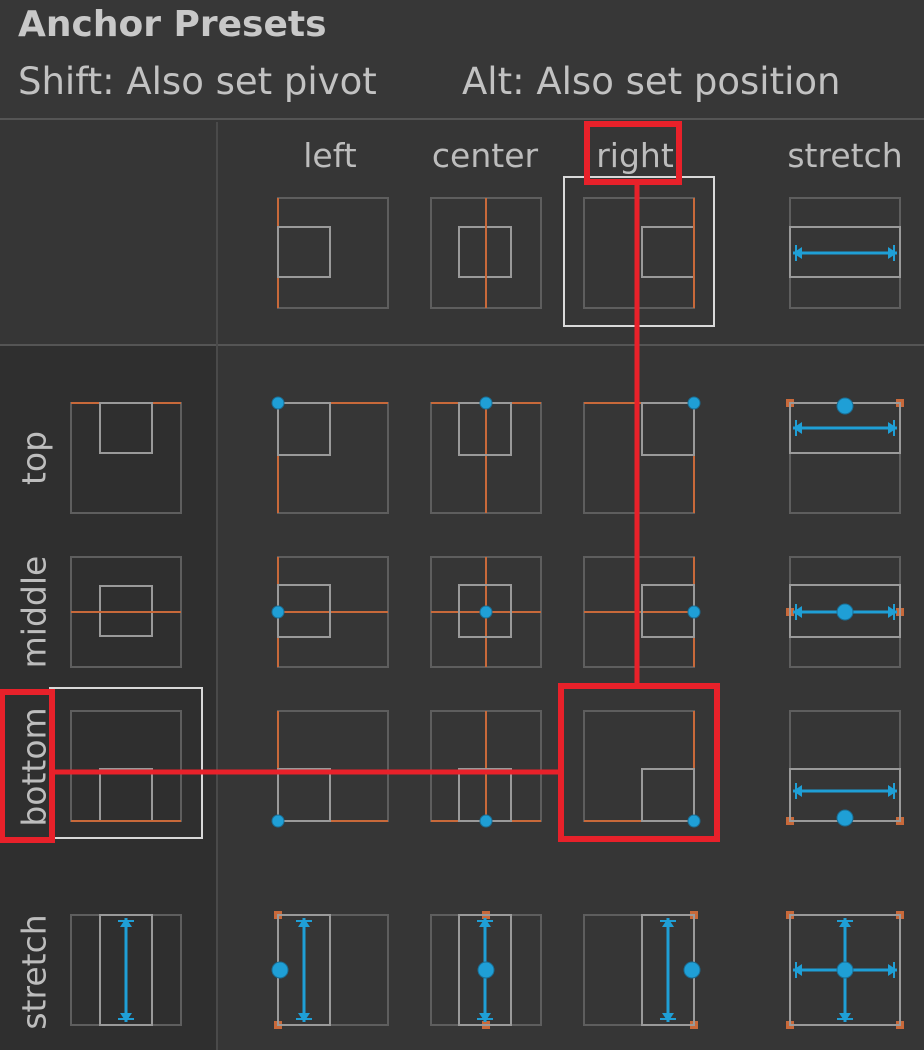 The width and height of the screenshot is (924, 1050). I want to click on preset-column-center, so click(486, 253).